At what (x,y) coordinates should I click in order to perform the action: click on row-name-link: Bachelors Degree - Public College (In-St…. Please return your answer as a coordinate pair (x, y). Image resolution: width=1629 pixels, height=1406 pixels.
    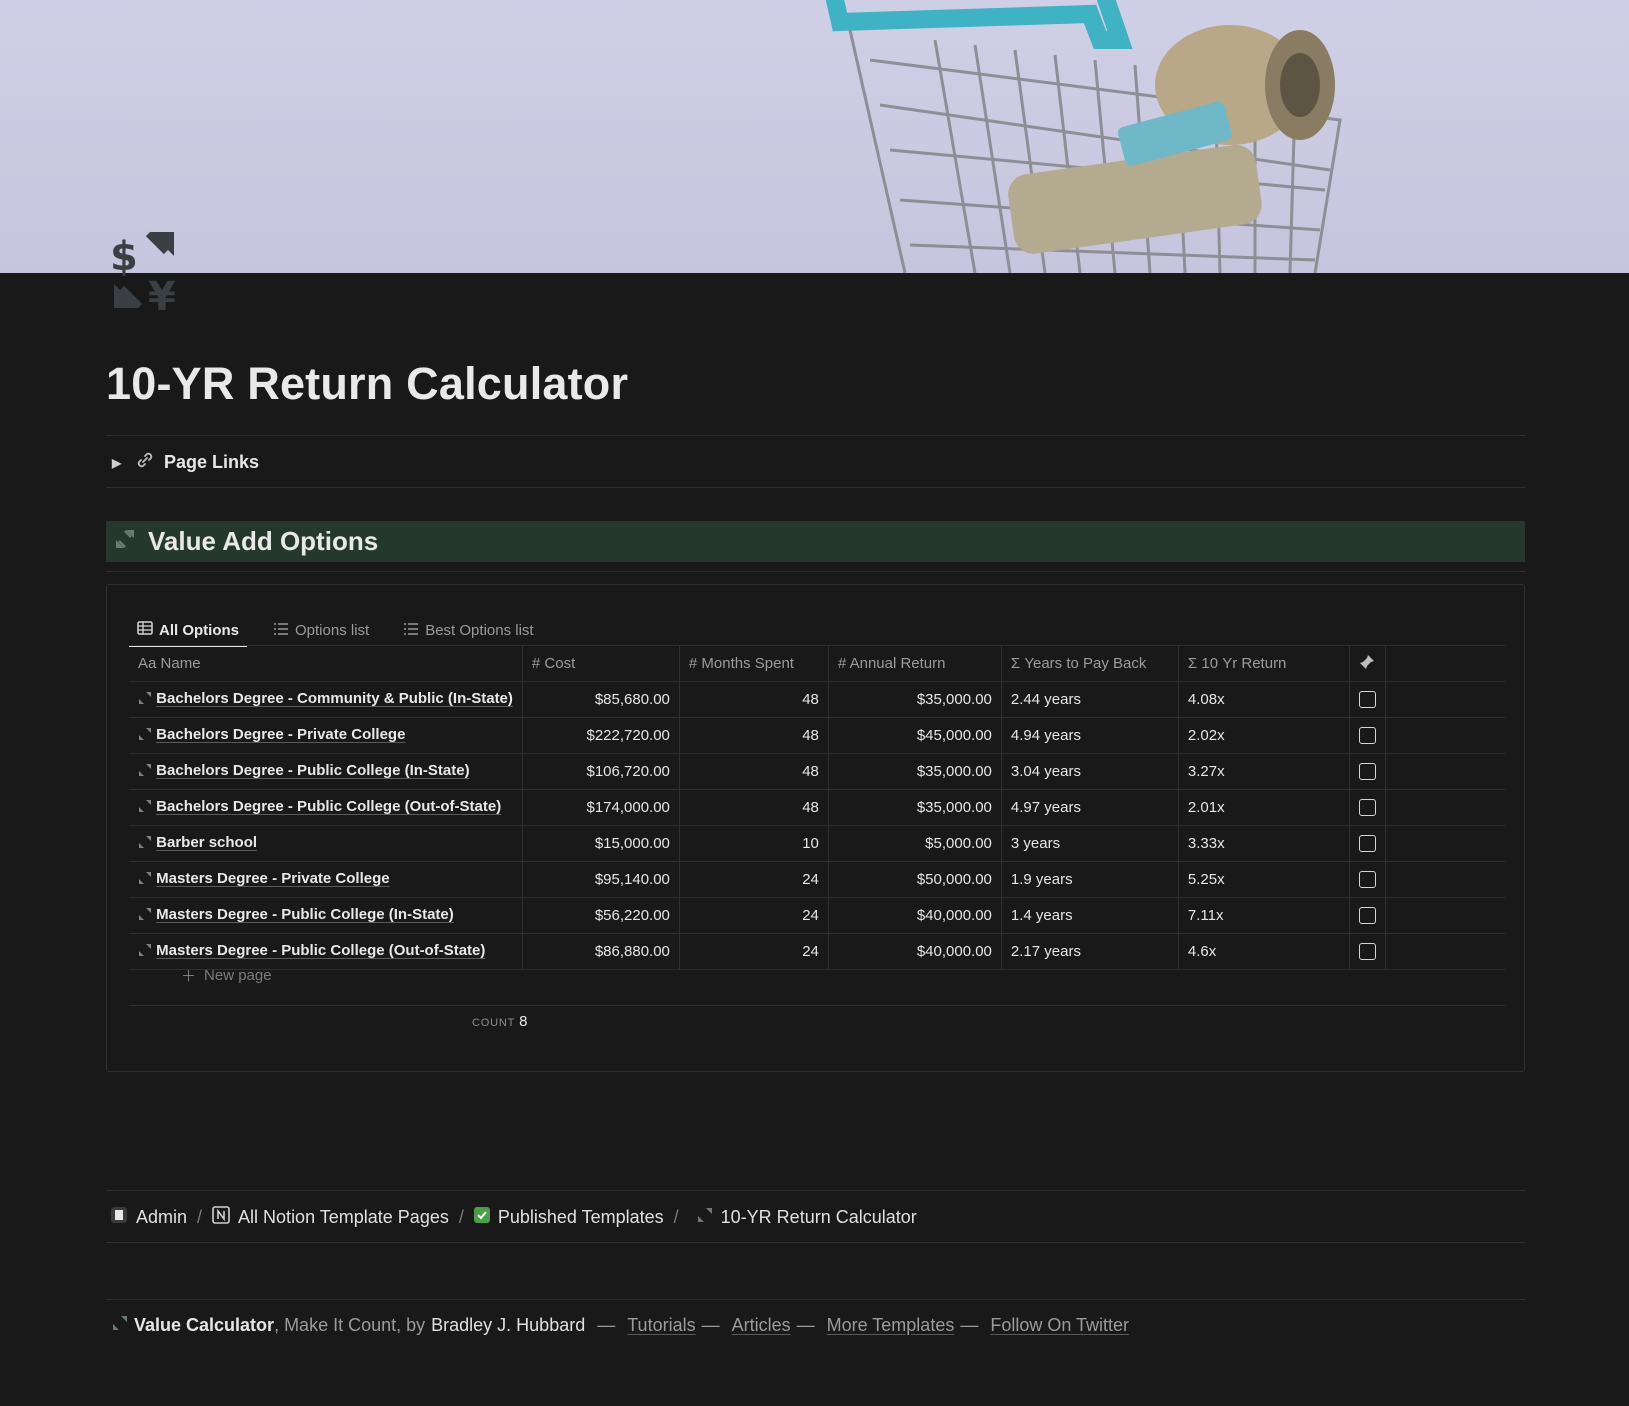
    Looking at the image, I should click on (312, 770).